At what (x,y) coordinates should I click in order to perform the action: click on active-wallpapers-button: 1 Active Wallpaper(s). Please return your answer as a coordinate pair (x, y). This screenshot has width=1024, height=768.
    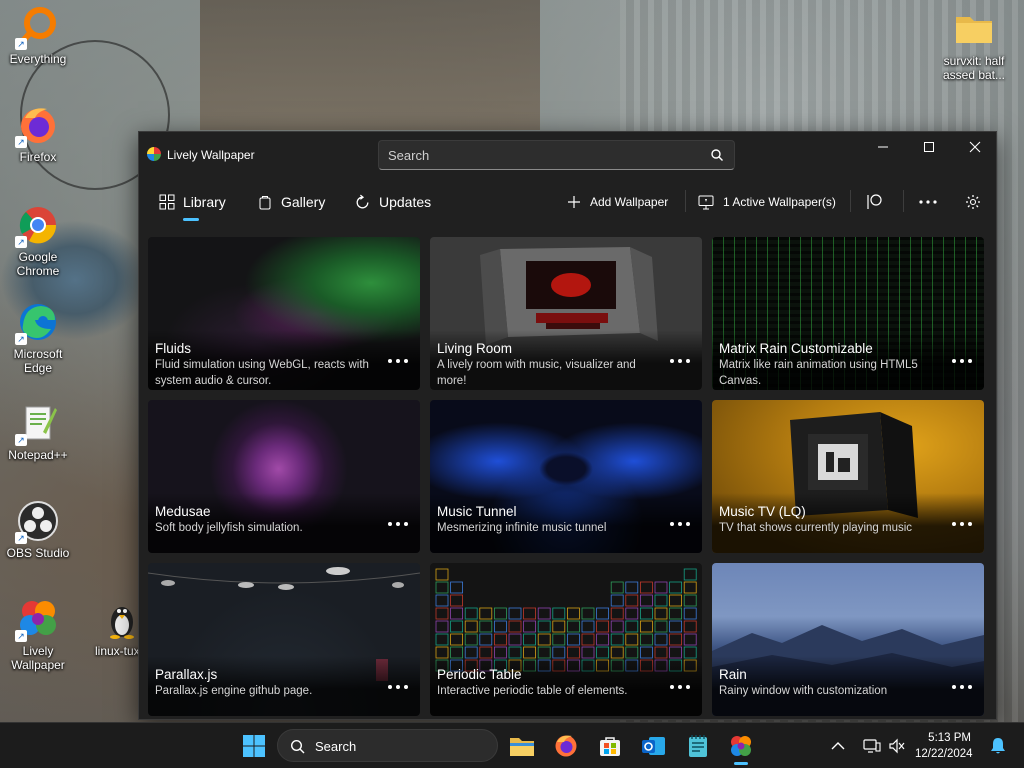
    Looking at the image, I should click on (767, 202).